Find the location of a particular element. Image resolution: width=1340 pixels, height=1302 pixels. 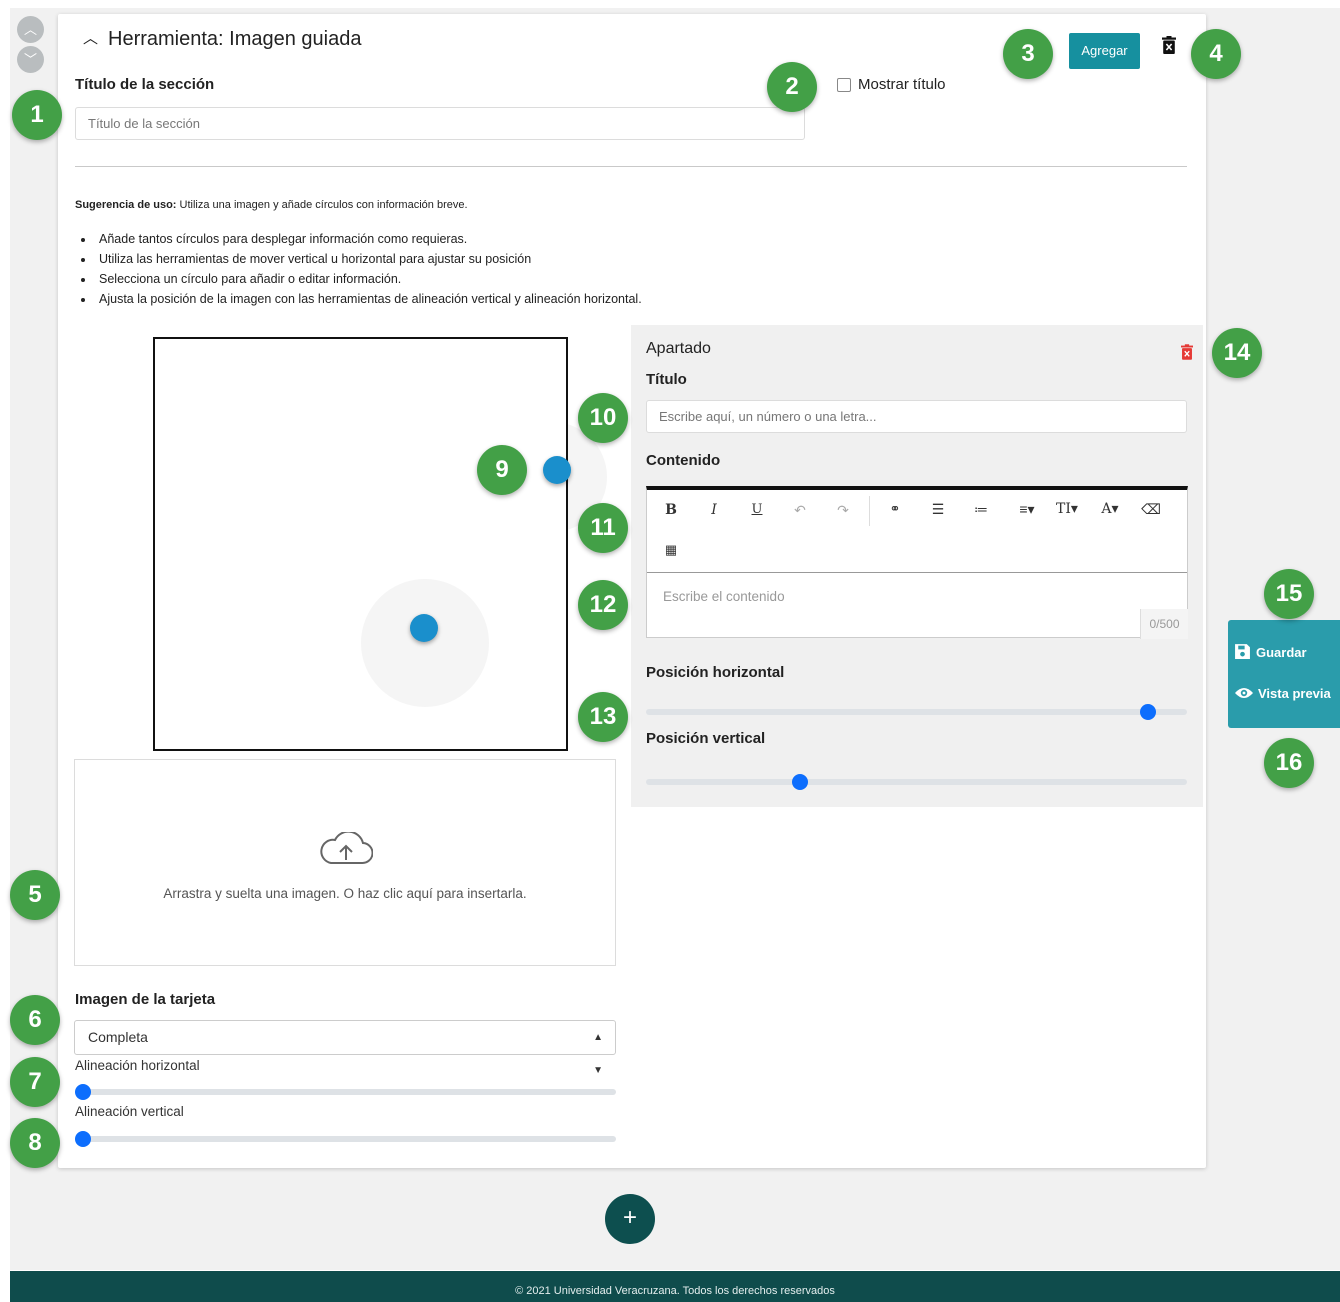

callout-badge: 12 is located at coordinates (603, 605).